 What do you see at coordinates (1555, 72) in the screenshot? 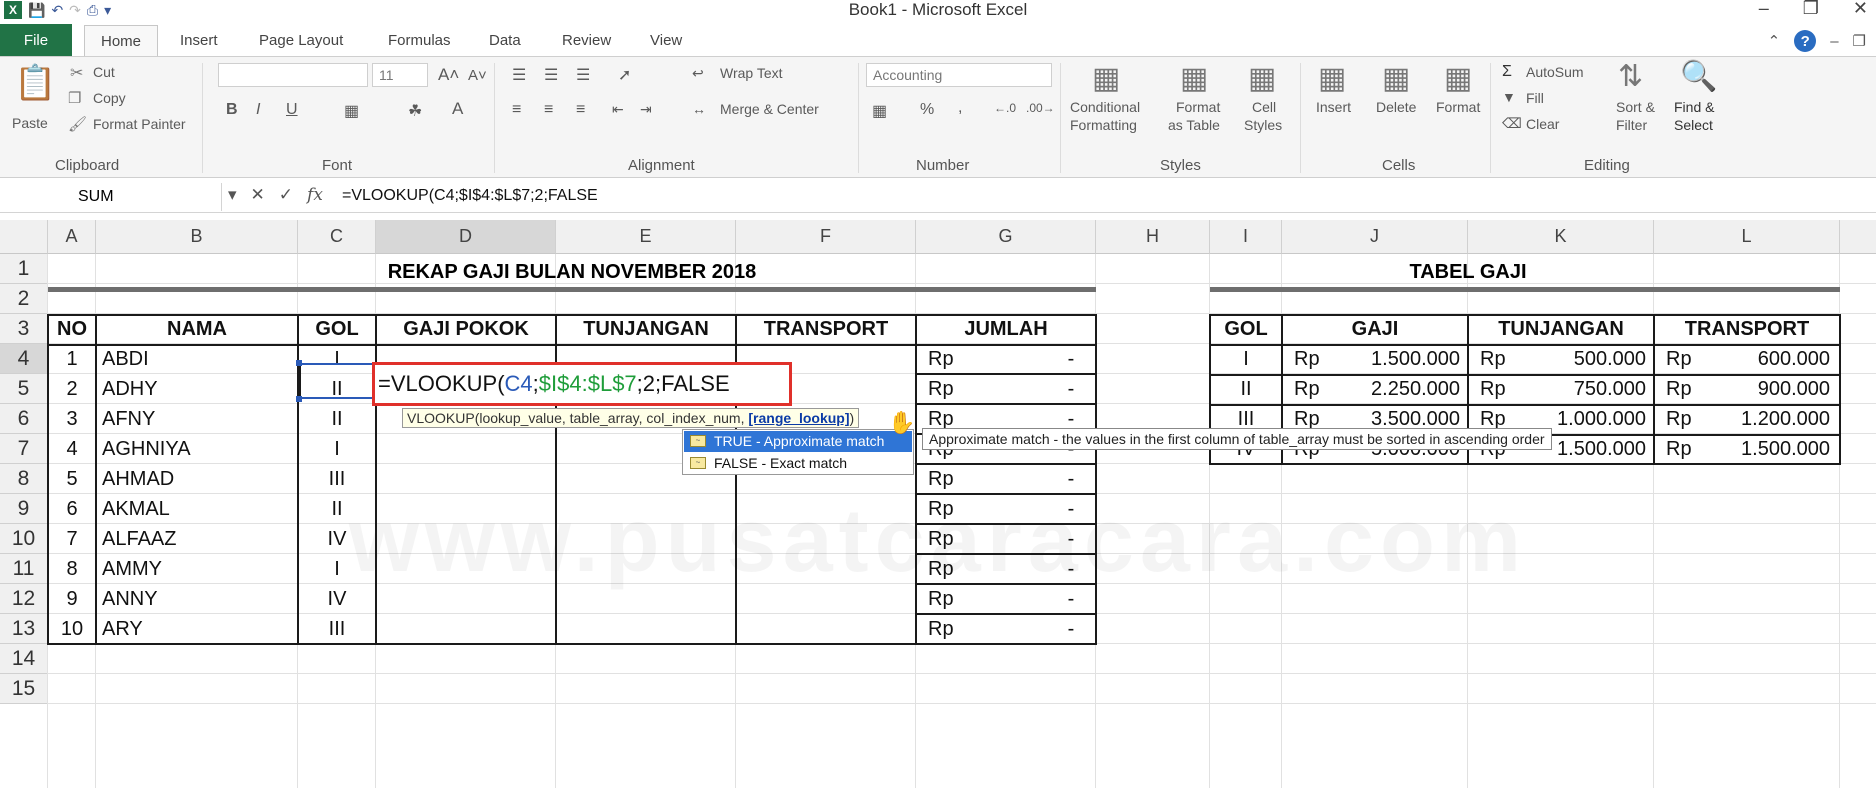
I see `autosum-button: AutoSum` at bounding box center [1555, 72].